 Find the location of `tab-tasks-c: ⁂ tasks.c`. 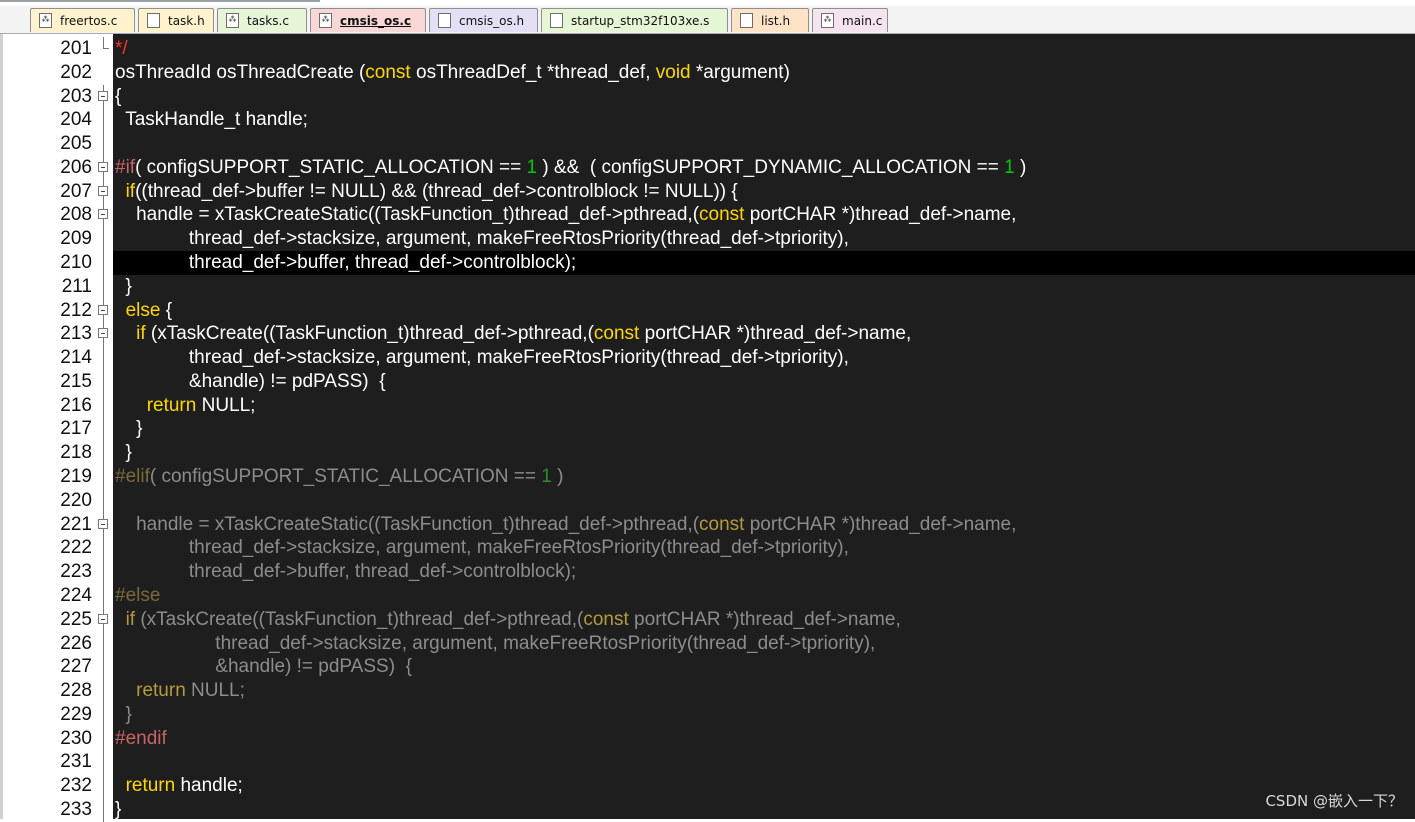

tab-tasks-c: ⁂ tasks.c is located at coordinates (262, 20).